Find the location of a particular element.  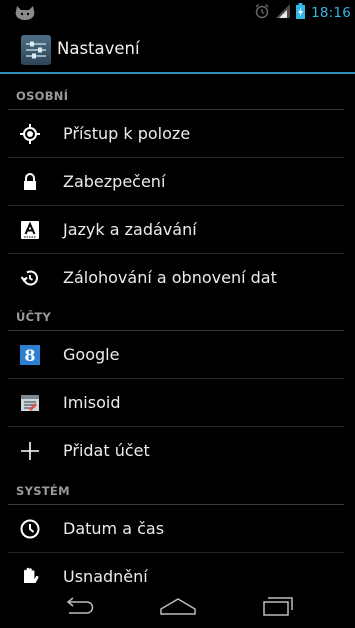

settings-item-date-time: Datum a čas is located at coordinates (176, 529).